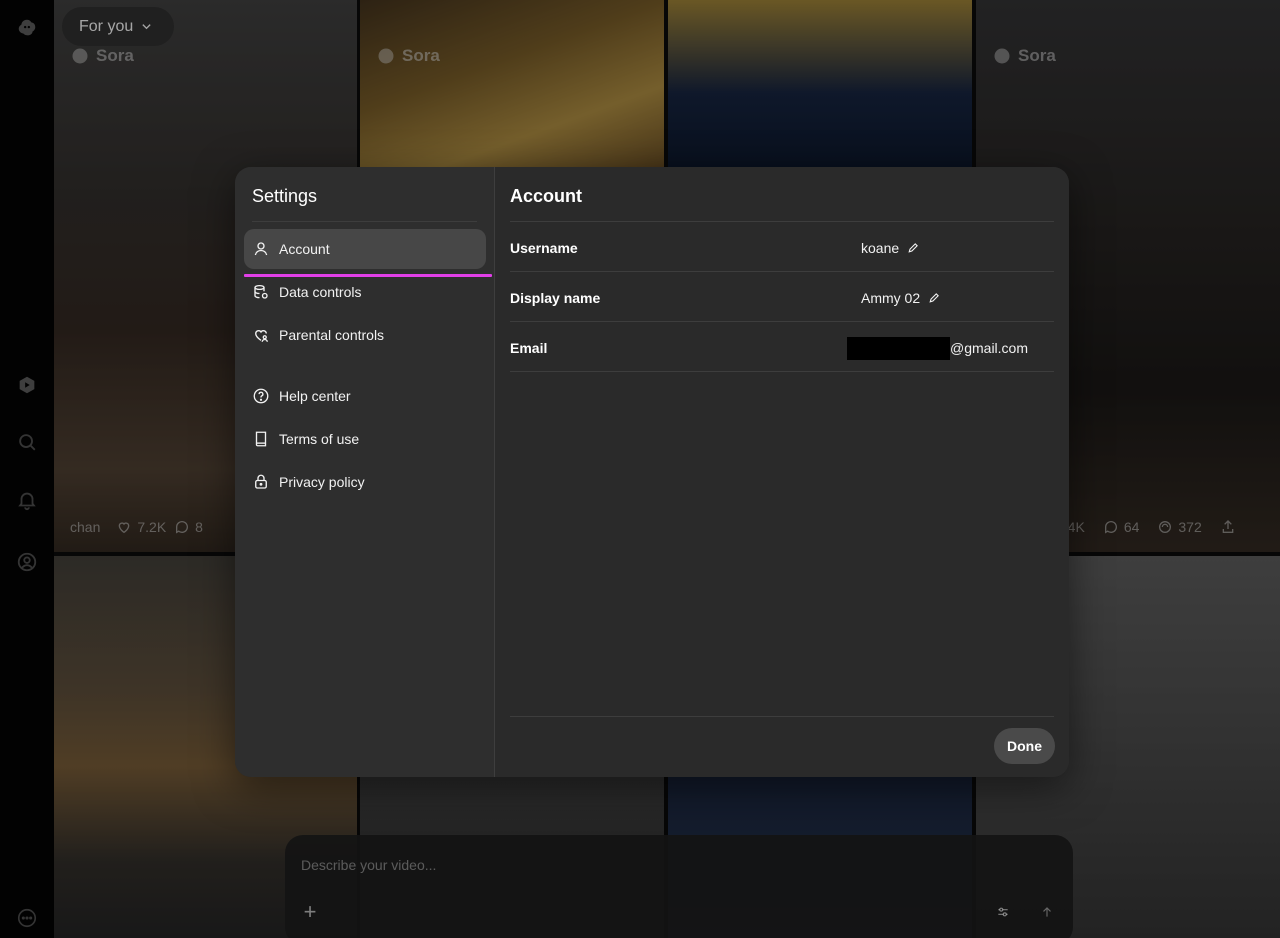 The width and height of the screenshot is (1280, 938). Describe the element at coordinates (124, 528) in the screenshot. I see `heart-icon` at that location.